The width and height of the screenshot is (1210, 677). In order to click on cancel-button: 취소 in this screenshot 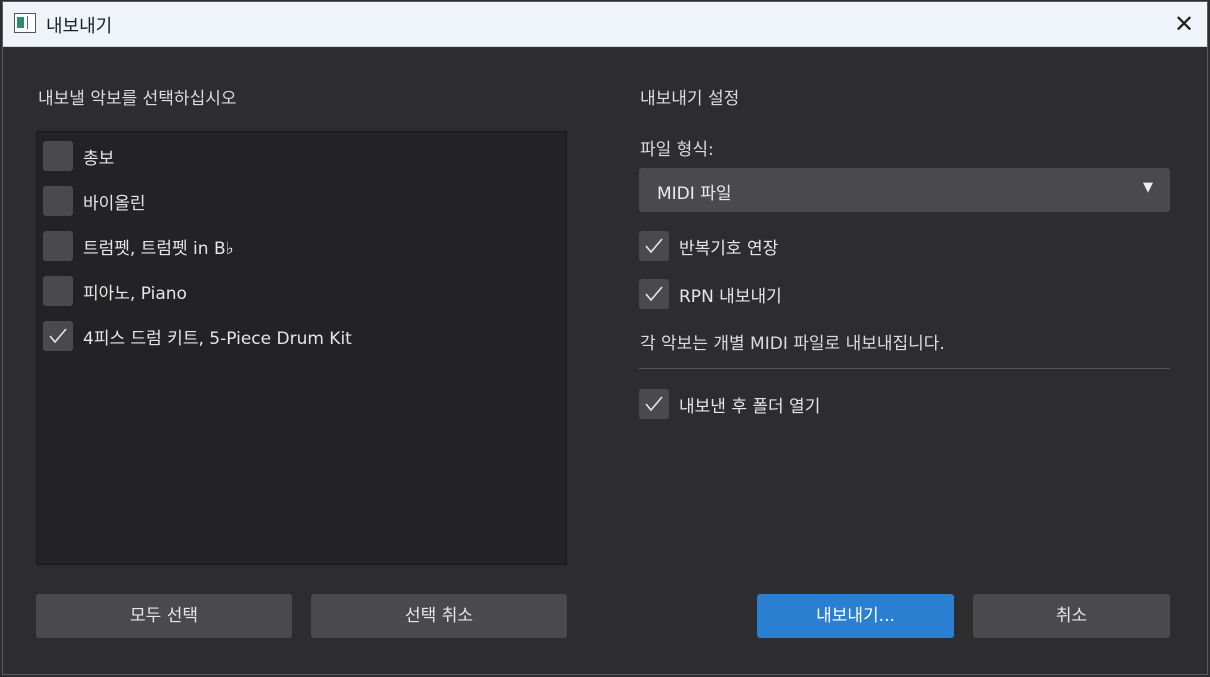, I will do `click(1071, 616)`.